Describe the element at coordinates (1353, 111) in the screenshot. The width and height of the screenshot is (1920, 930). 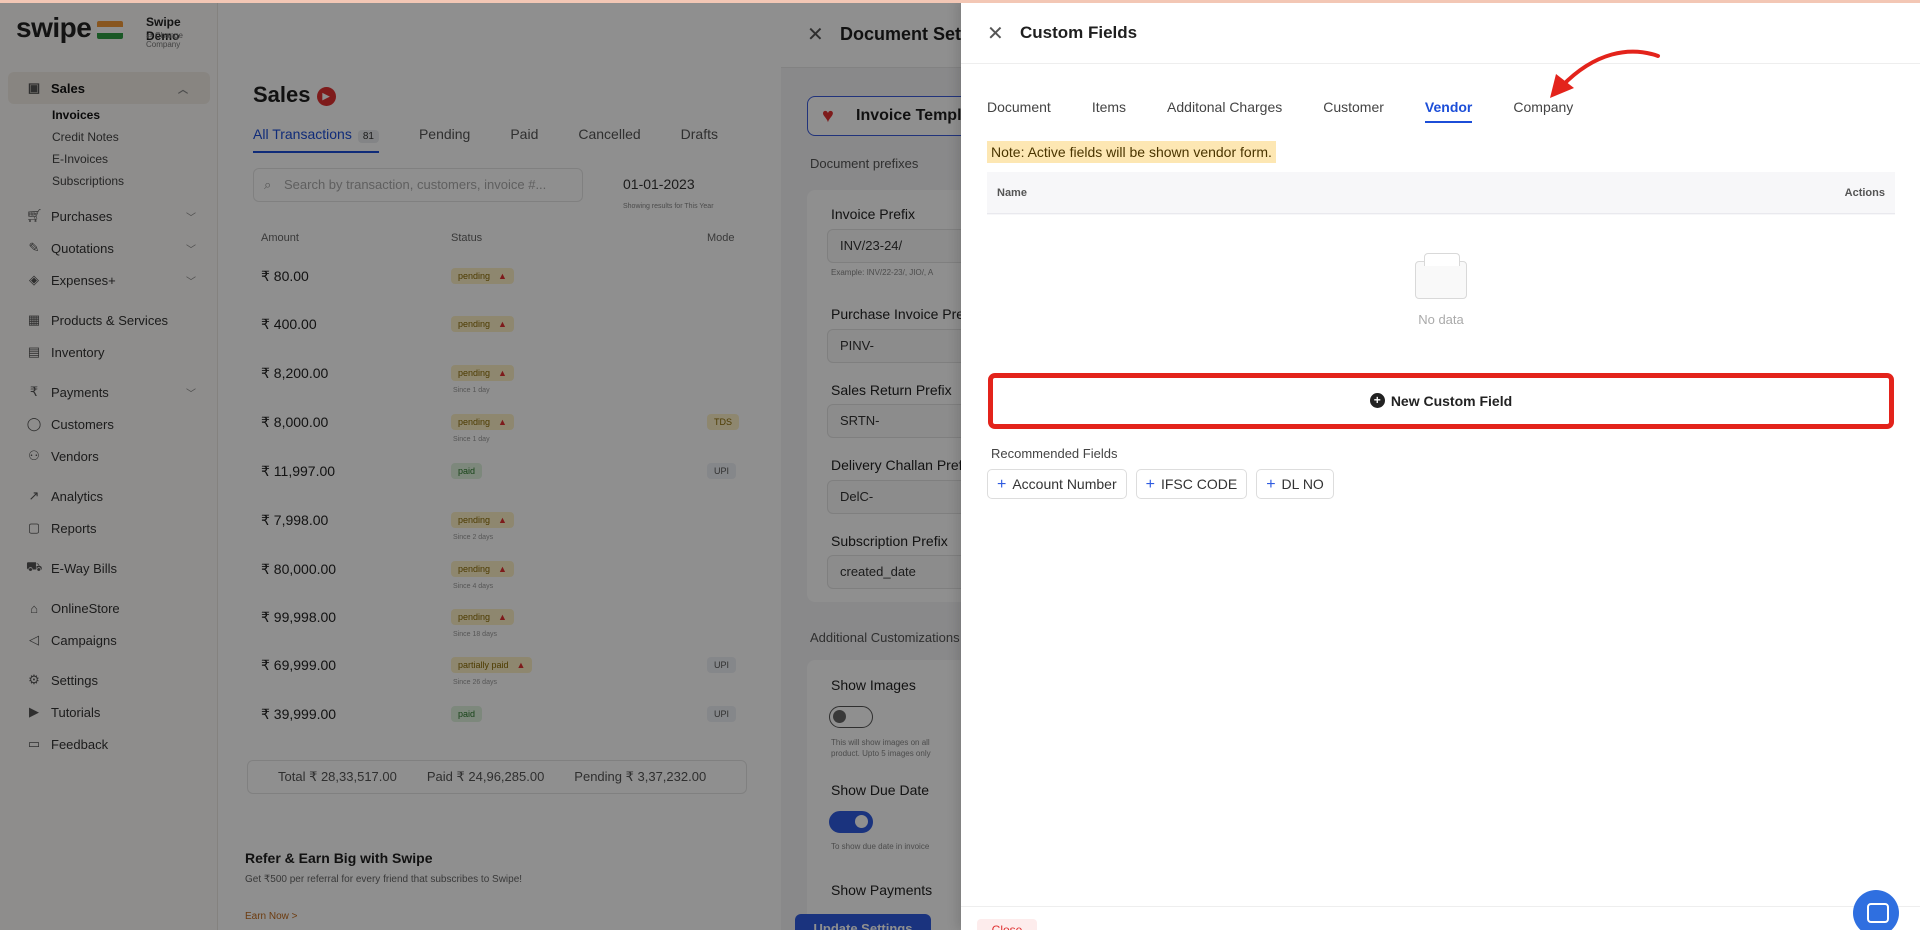
I see `tab-customer: Customer` at that location.